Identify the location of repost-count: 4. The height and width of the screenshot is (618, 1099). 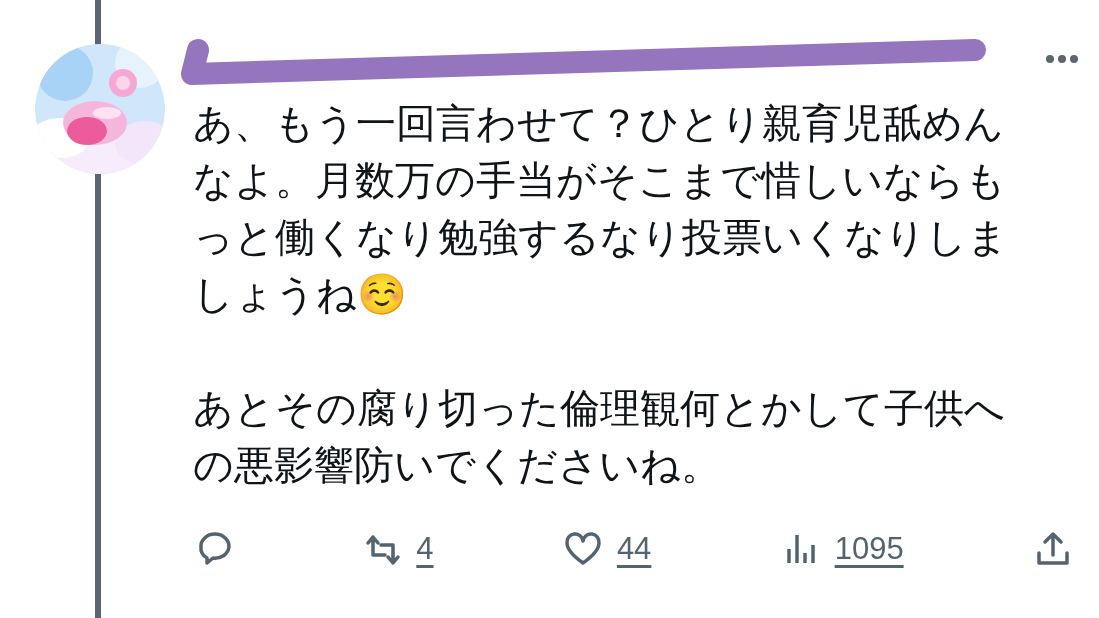
(425, 549).